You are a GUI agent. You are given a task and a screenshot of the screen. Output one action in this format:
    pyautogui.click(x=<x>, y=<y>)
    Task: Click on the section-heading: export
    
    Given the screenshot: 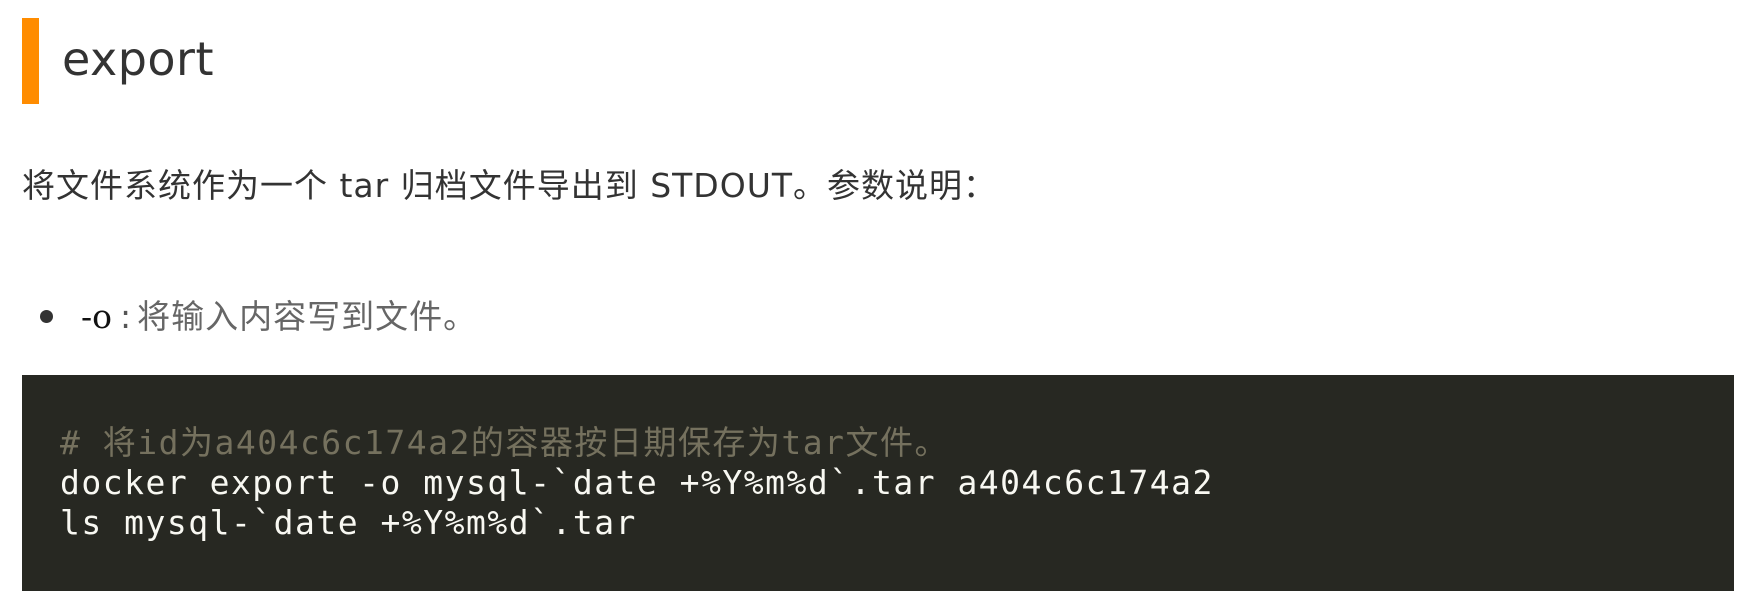 What is the action you would take?
    pyautogui.click(x=118, y=61)
    